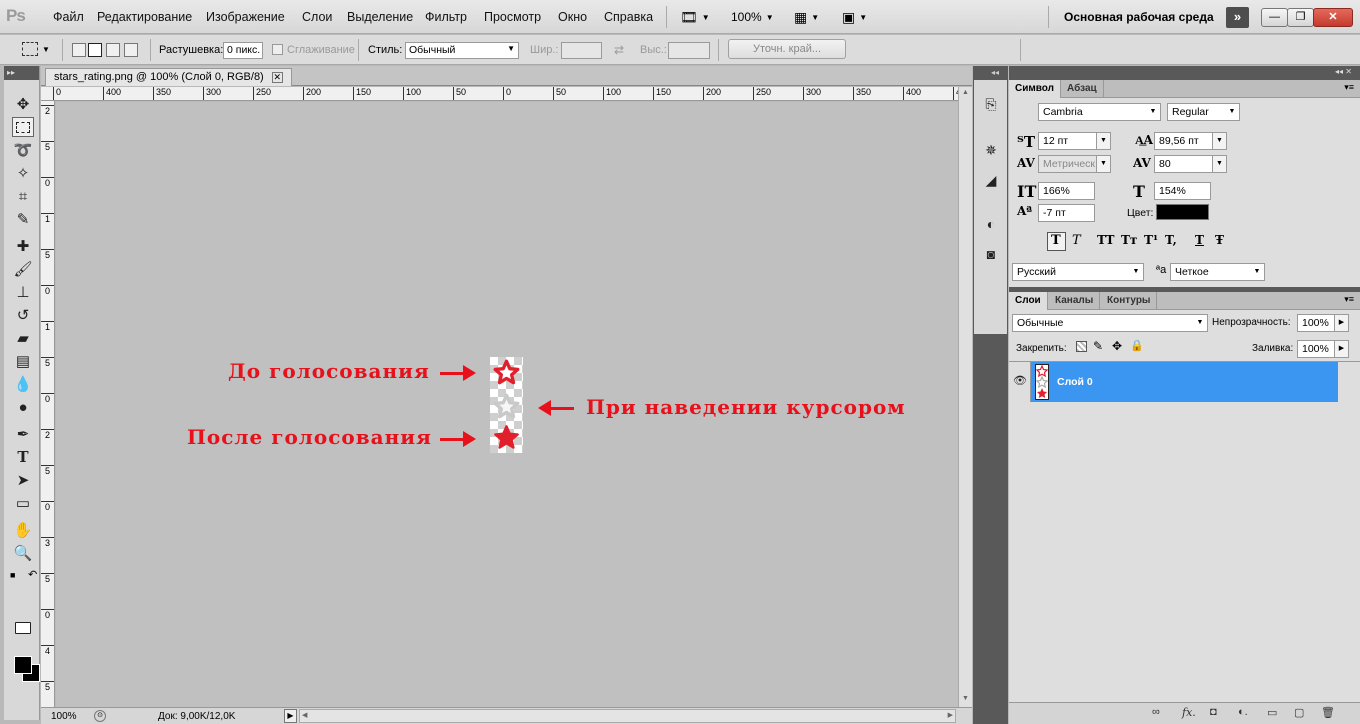  What do you see at coordinates (1137, 345) in the screenshot?
I see `lock-all-icon: 🔒` at bounding box center [1137, 345].